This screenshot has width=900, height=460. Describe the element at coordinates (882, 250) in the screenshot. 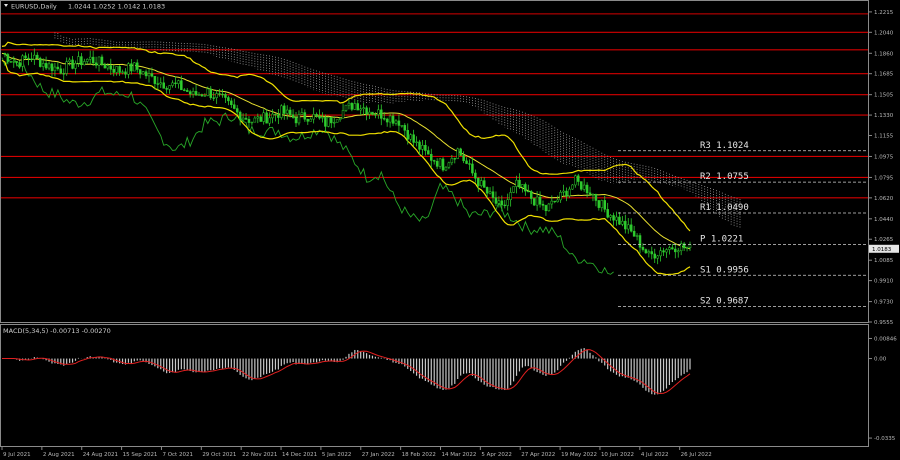

I see `current-price-label: 1.0183` at that location.